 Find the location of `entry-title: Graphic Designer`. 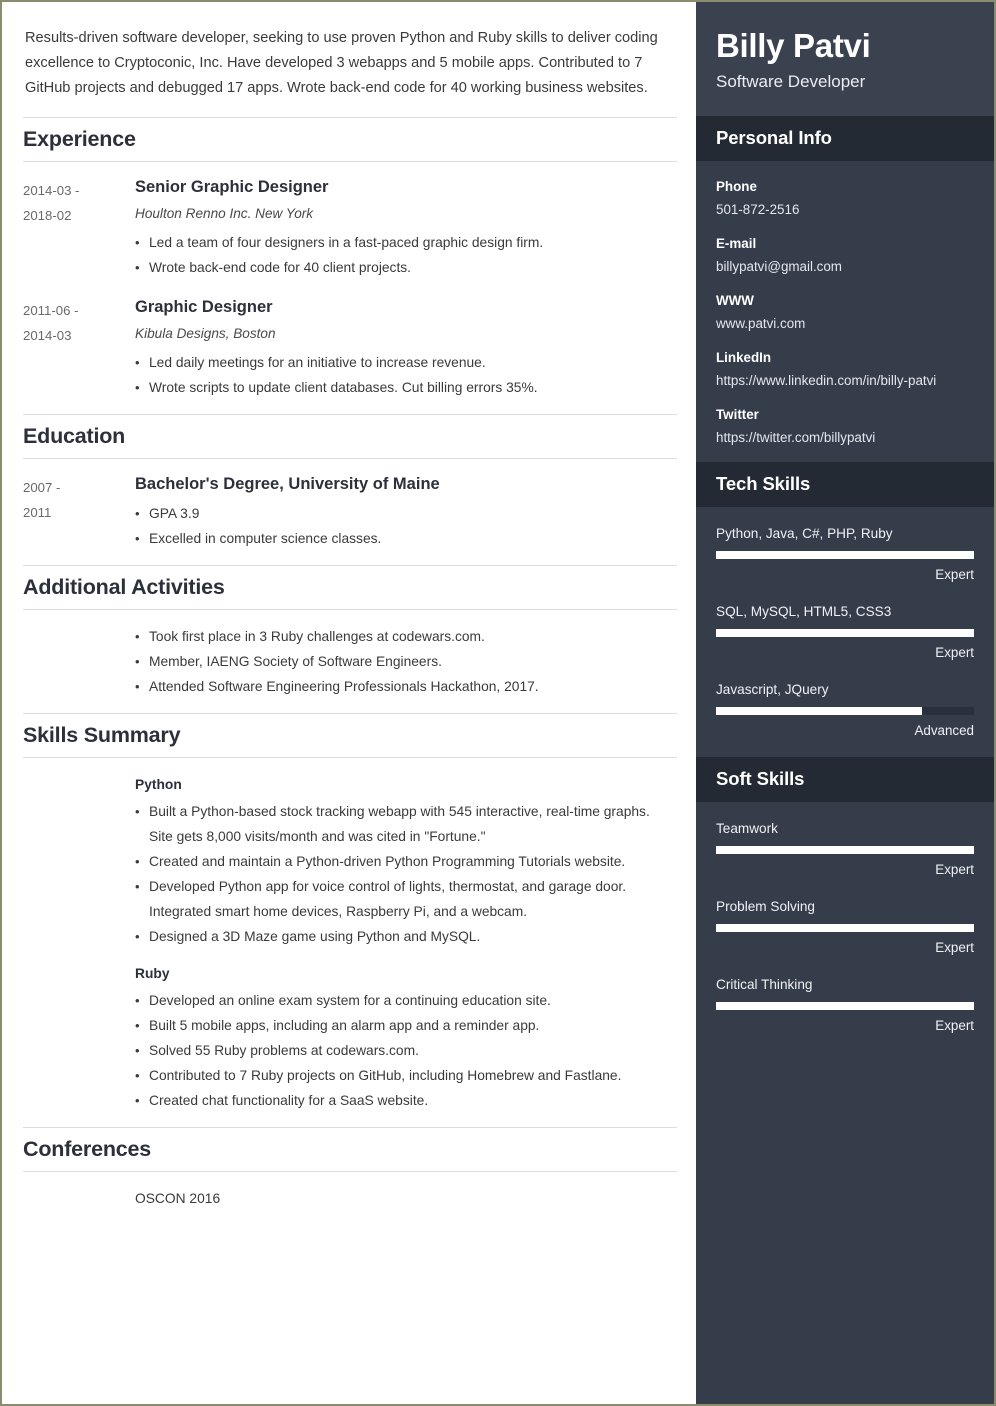

entry-title: Graphic Designer is located at coordinates (204, 307).